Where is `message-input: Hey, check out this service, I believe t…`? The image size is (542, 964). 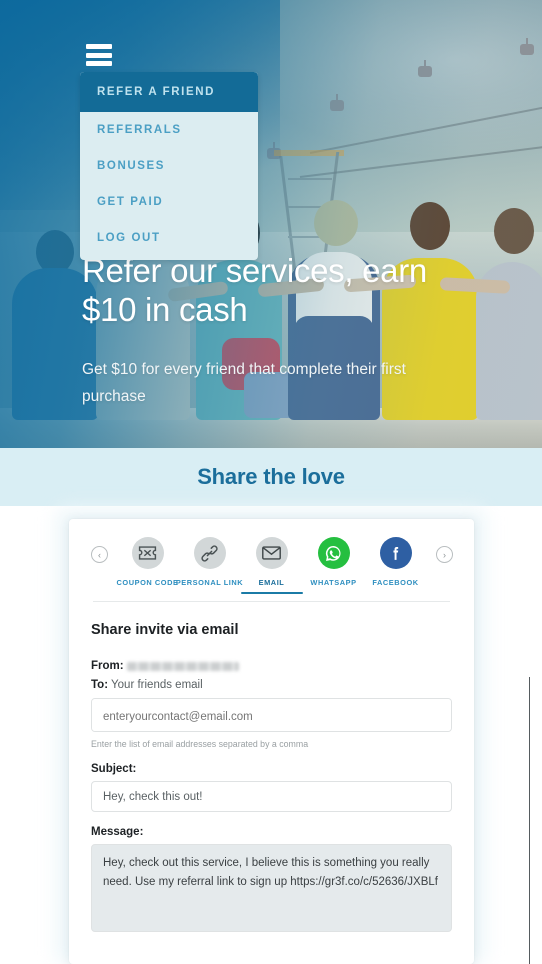 message-input: Hey, check out this service, I believe t… is located at coordinates (271, 888).